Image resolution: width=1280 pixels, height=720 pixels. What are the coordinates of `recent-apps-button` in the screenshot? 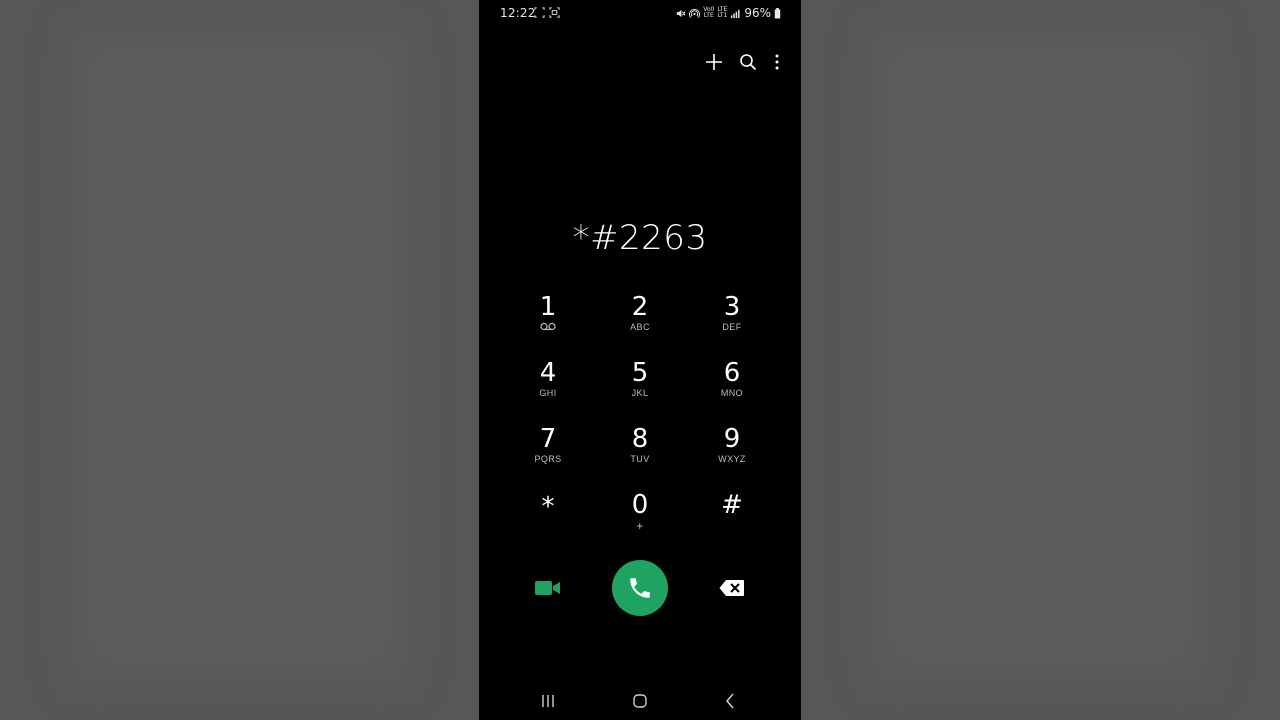 It's located at (548, 701).